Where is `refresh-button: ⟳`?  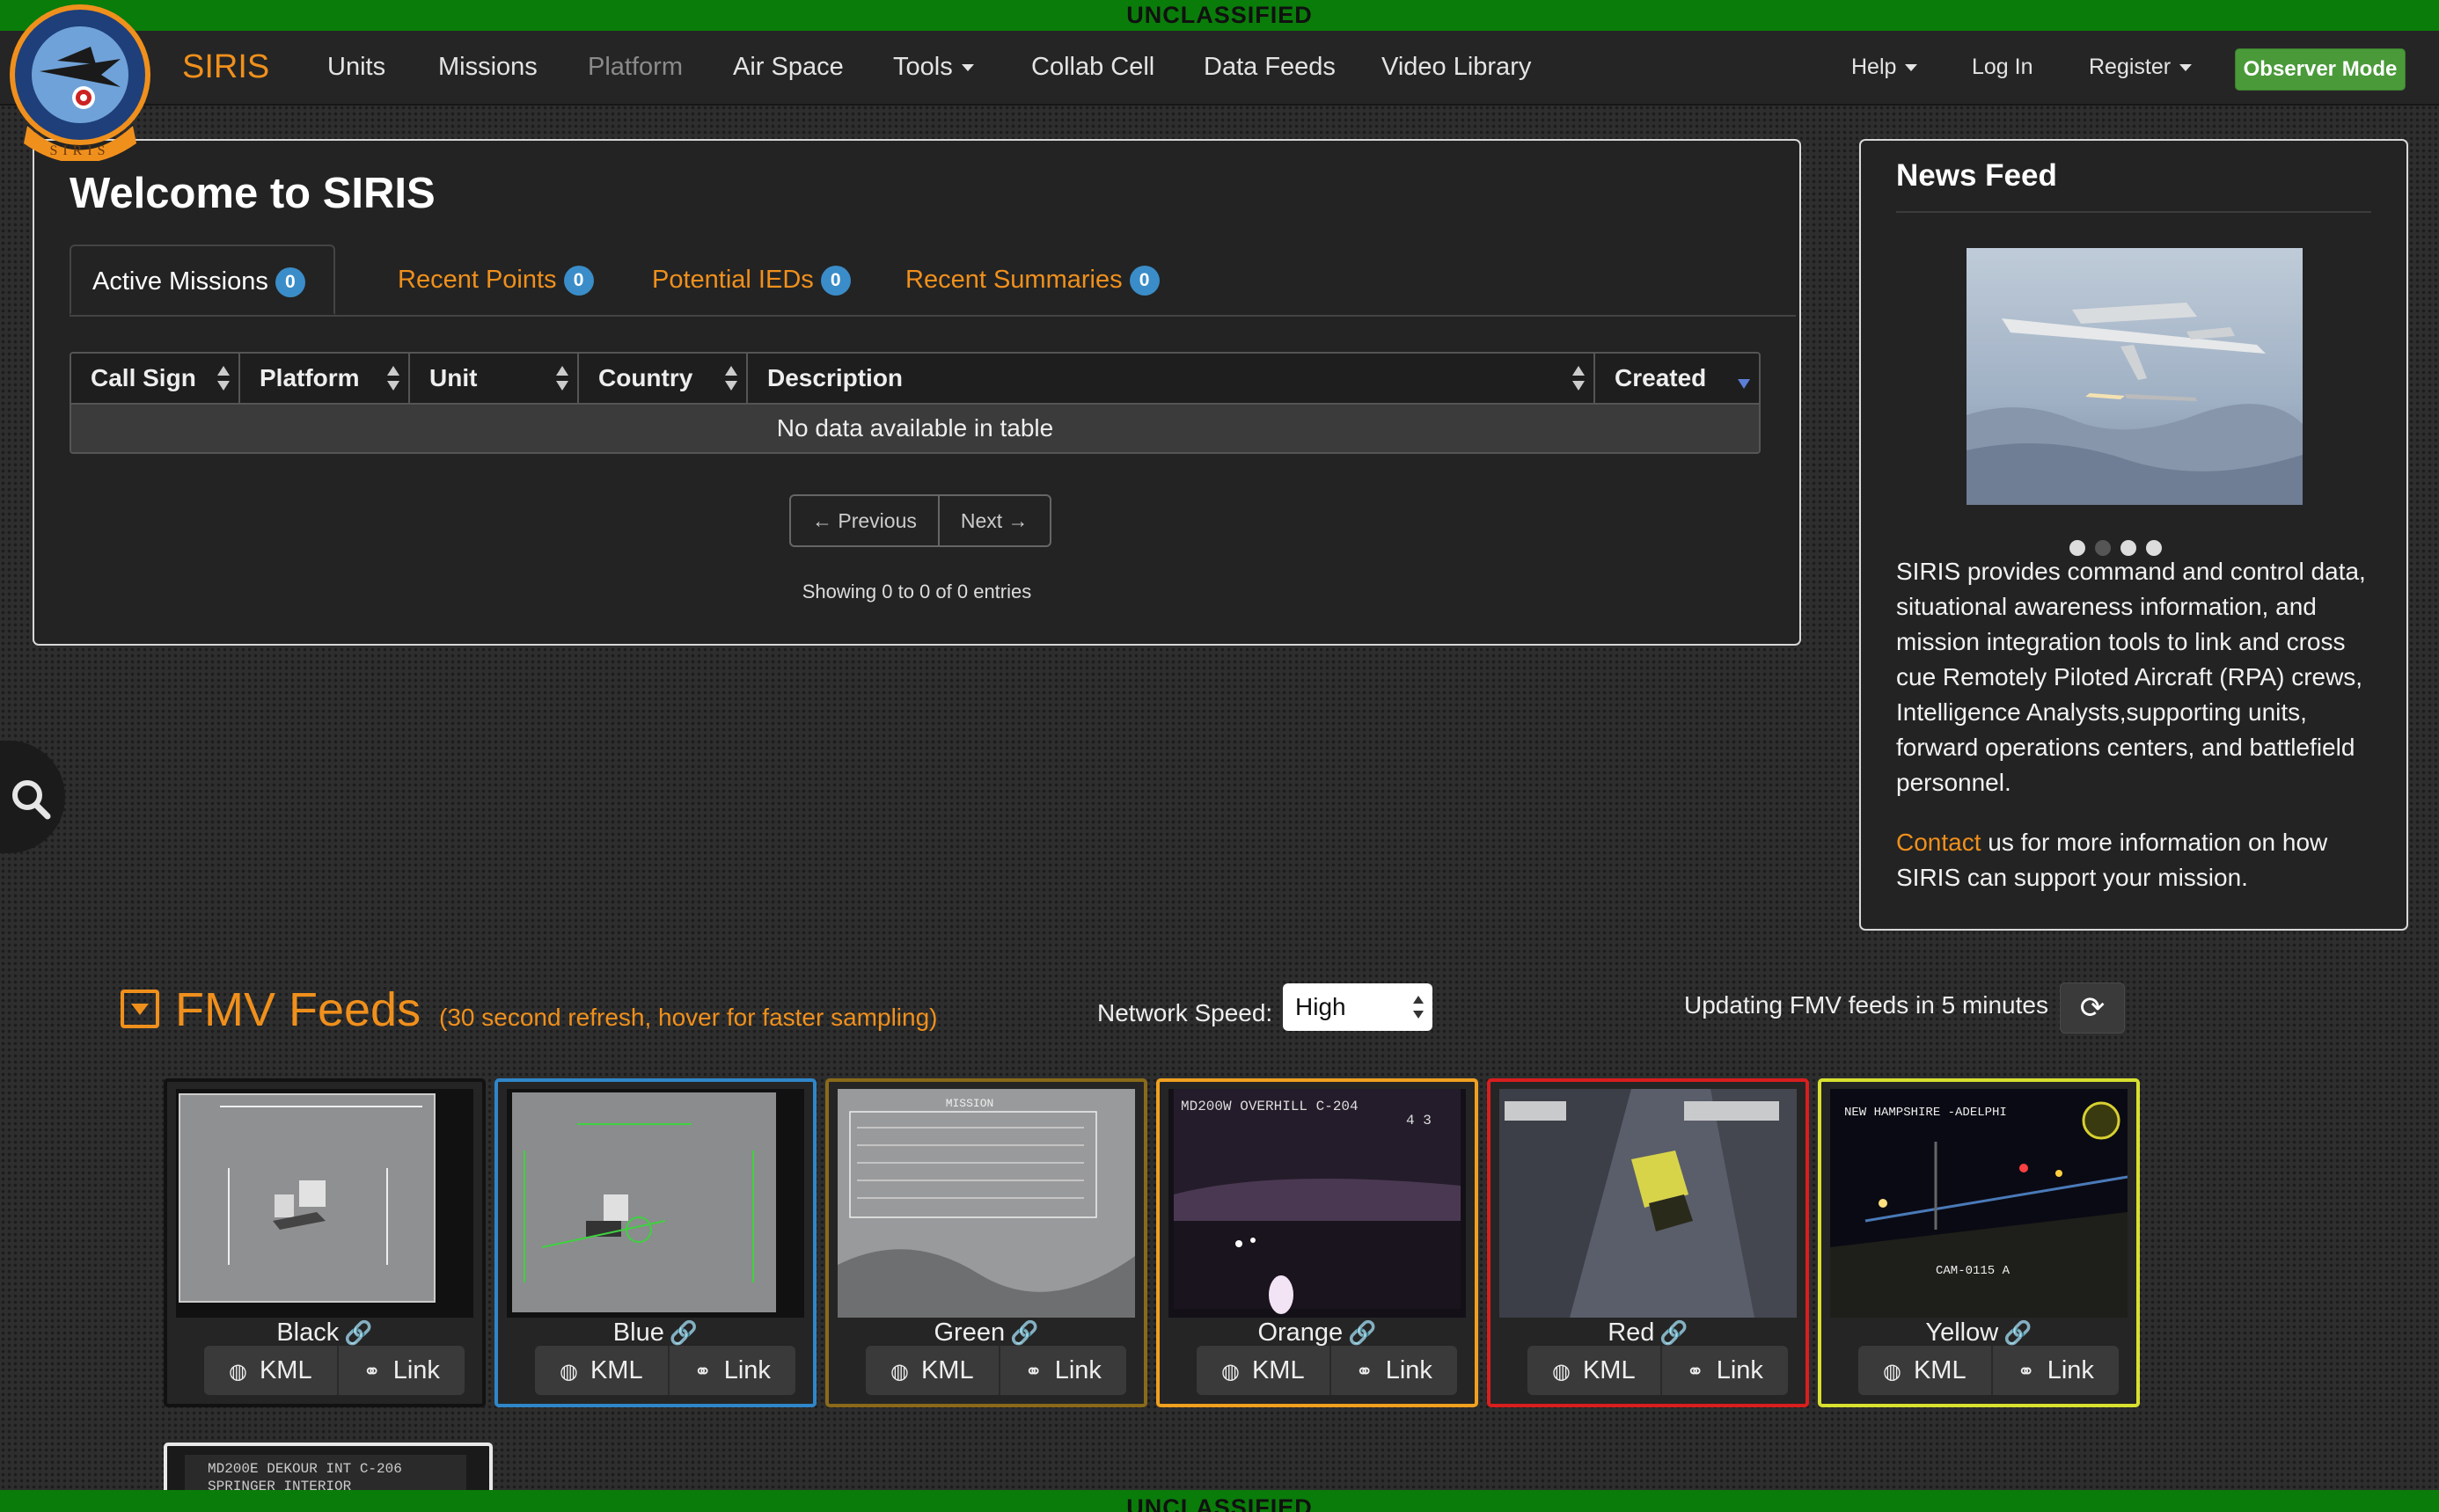
refresh-button: ⟳ is located at coordinates (2092, 1008).